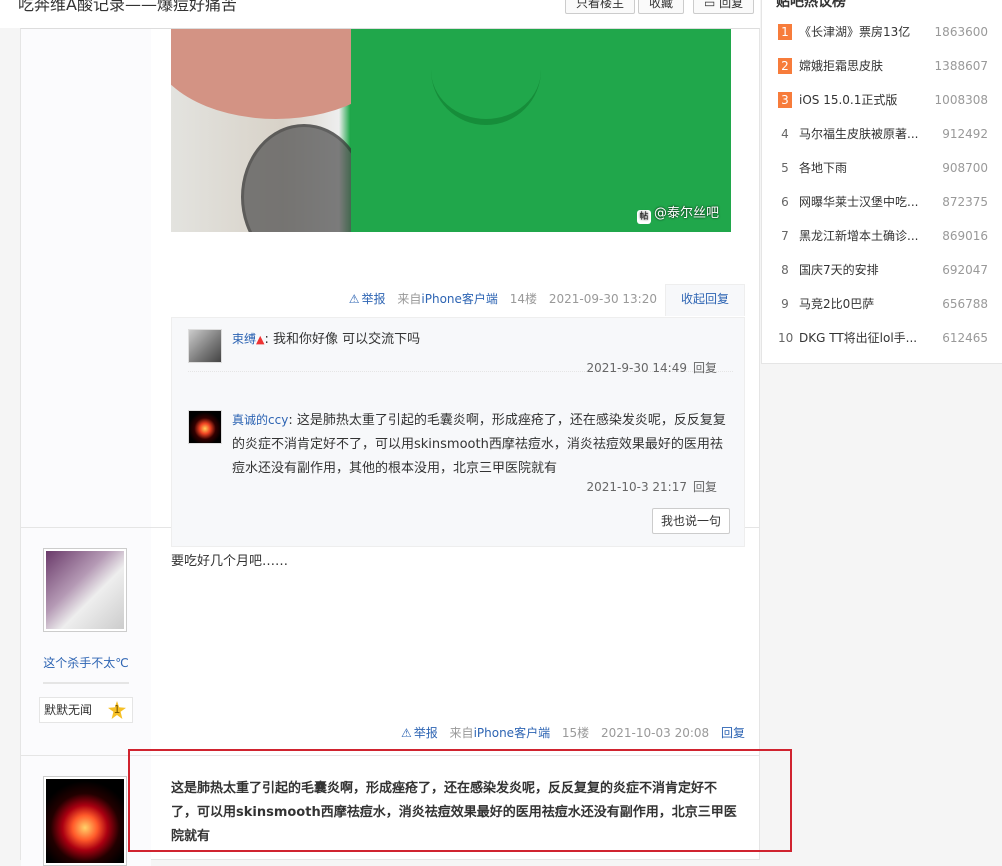  Describe the element at coordinates (380, 14) in the screenshot. I see `thread-header: 吃奔维A酸记录——爆痘好痛苦 只看楼主 收藏 ▭ 回复` at that location.